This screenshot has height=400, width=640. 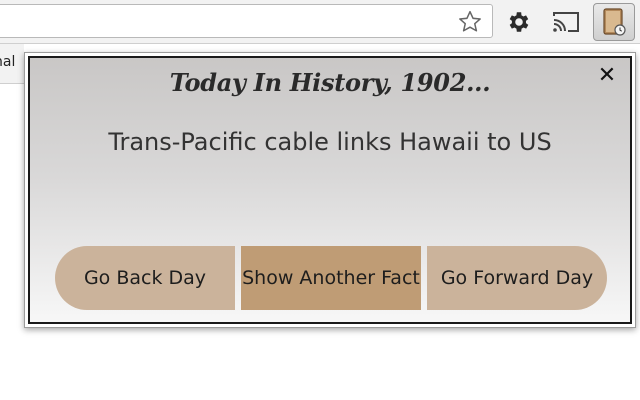 I want to click on history-book-icon, so click(x=614, y=22).